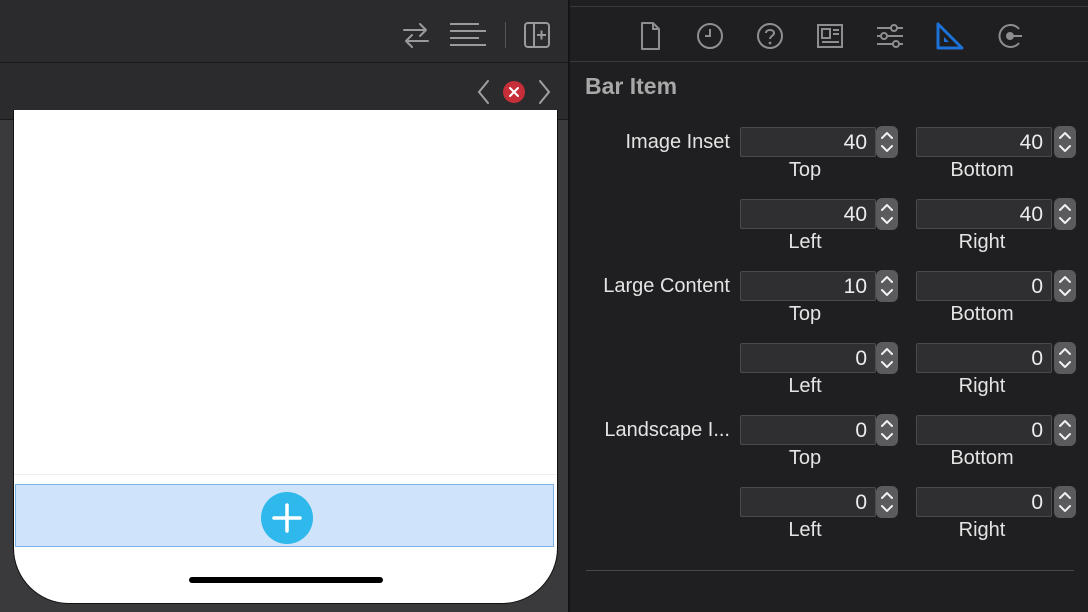  Describe the element at coordinates (650, 36) in the screenshot. I see `file-icon` at that location.